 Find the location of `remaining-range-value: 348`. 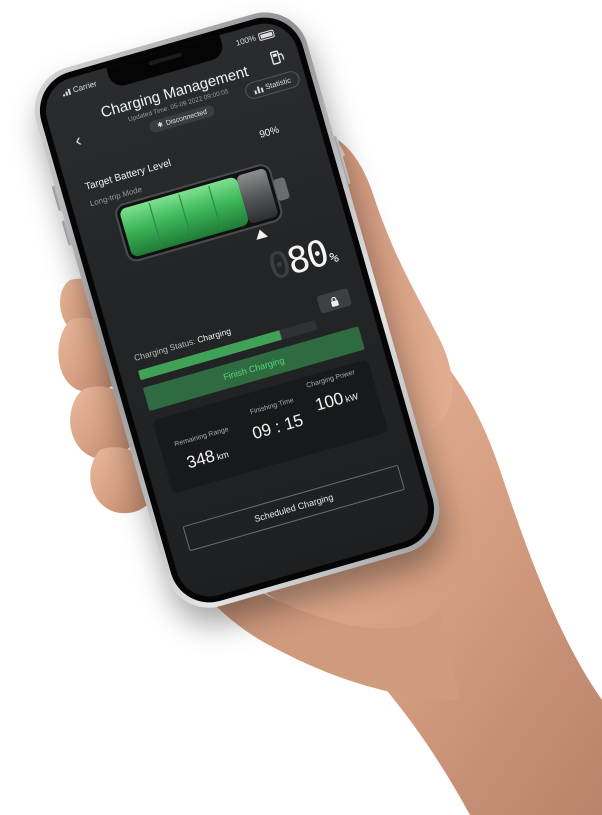

remaining-range-value: 348 is located at coordinates (200, 459).